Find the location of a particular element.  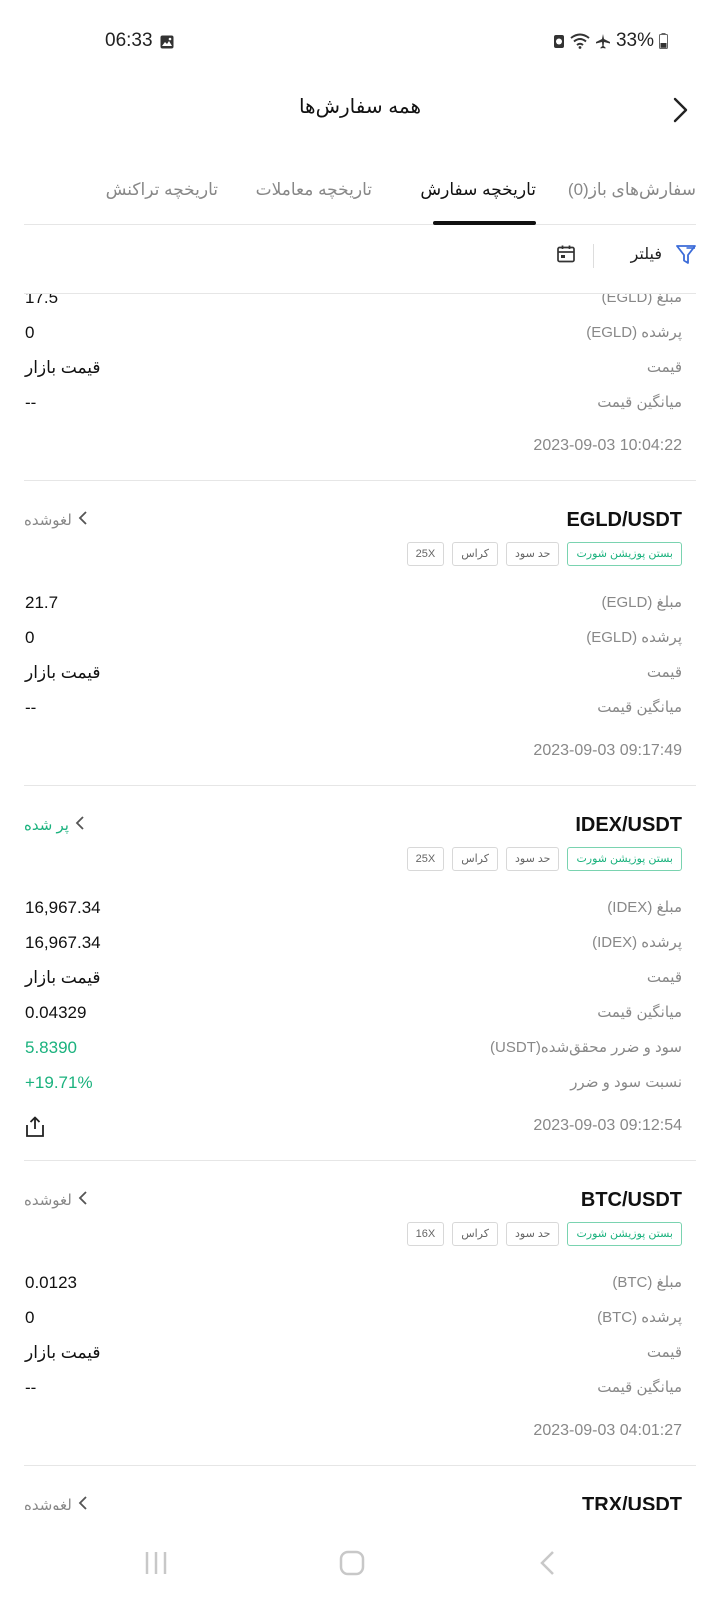

back-button is located at coordinates (680, 110).